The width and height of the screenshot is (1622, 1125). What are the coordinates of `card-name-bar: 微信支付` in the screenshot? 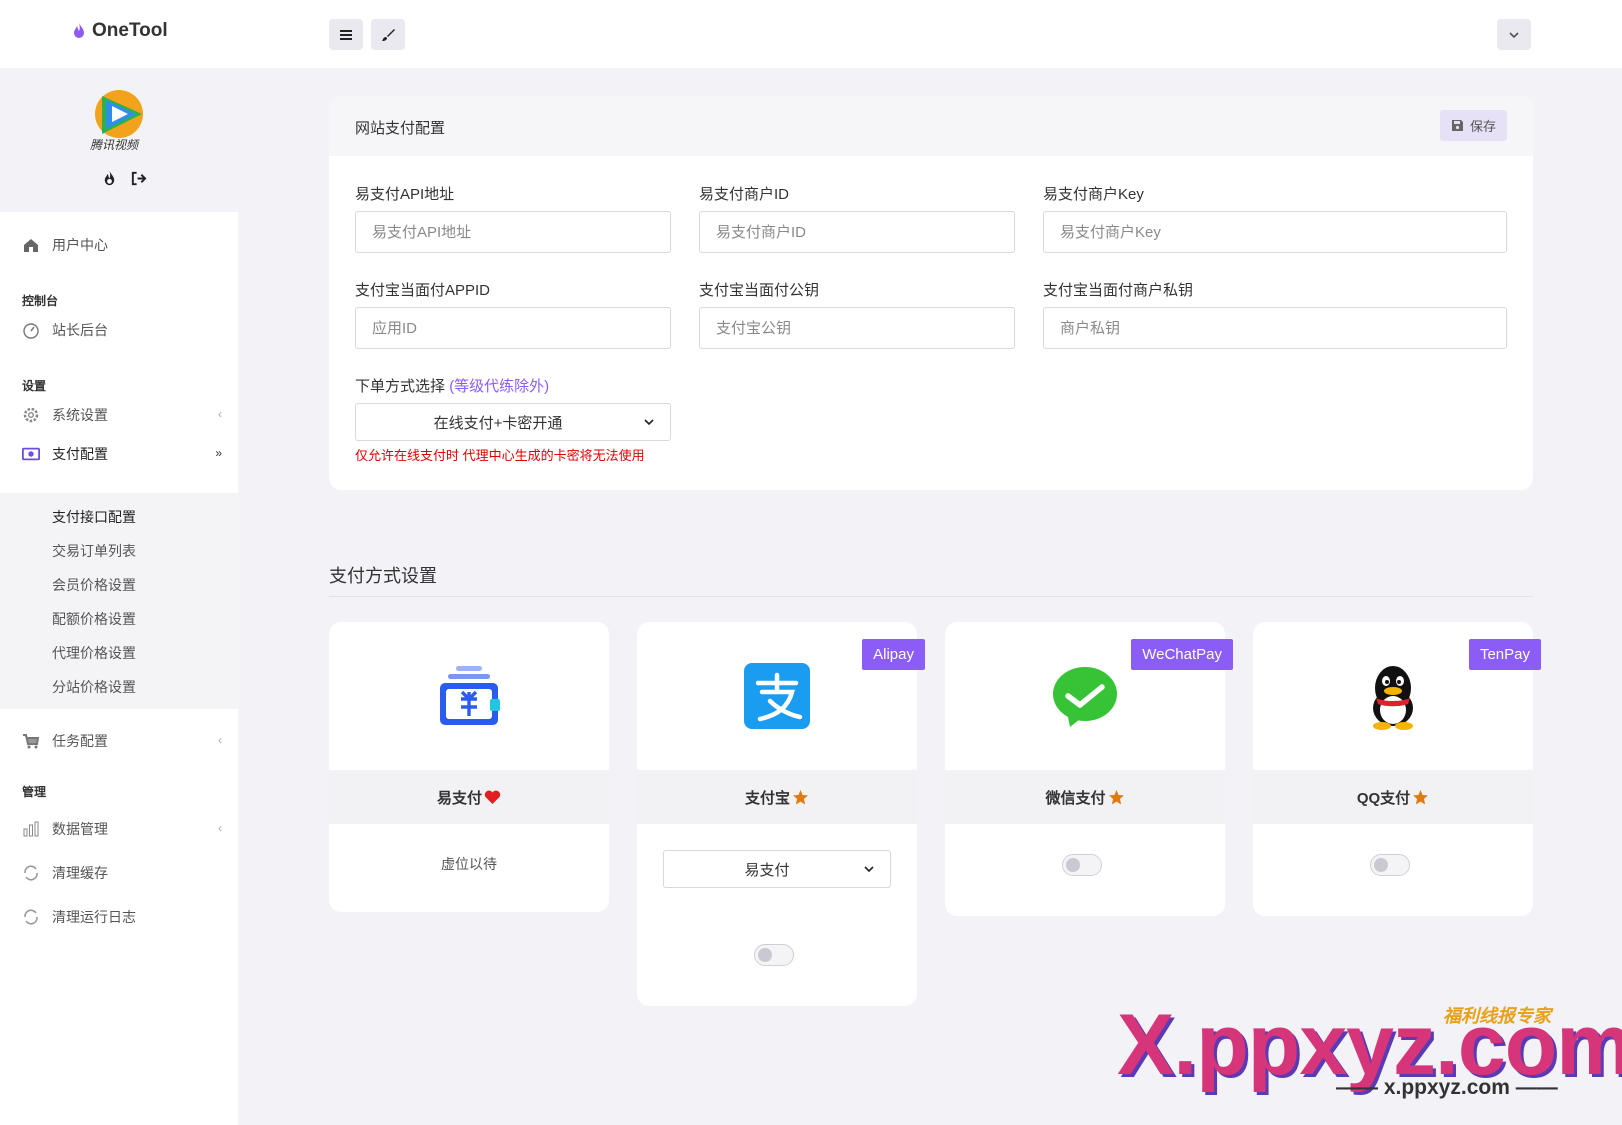 It's located at (1085, 797).